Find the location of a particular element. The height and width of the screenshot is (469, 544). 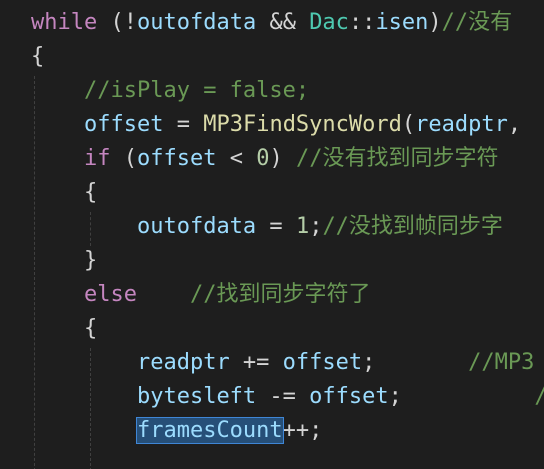

code-token: bytesleft is located at coordinates (196, 396).